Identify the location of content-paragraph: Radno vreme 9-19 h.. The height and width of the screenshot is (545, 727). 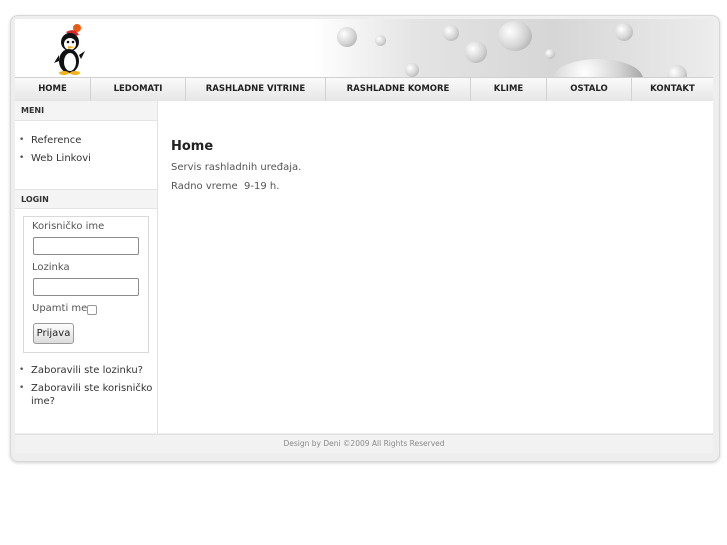
(225, 186).